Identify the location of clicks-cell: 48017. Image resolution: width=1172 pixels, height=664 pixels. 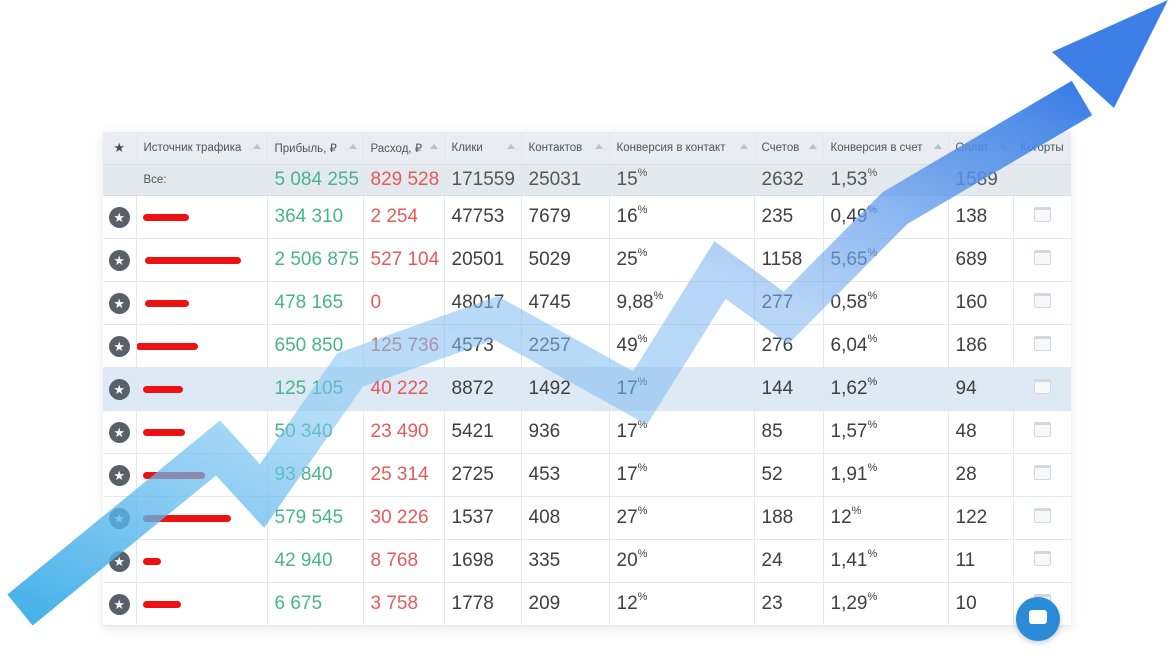
(483, 303).